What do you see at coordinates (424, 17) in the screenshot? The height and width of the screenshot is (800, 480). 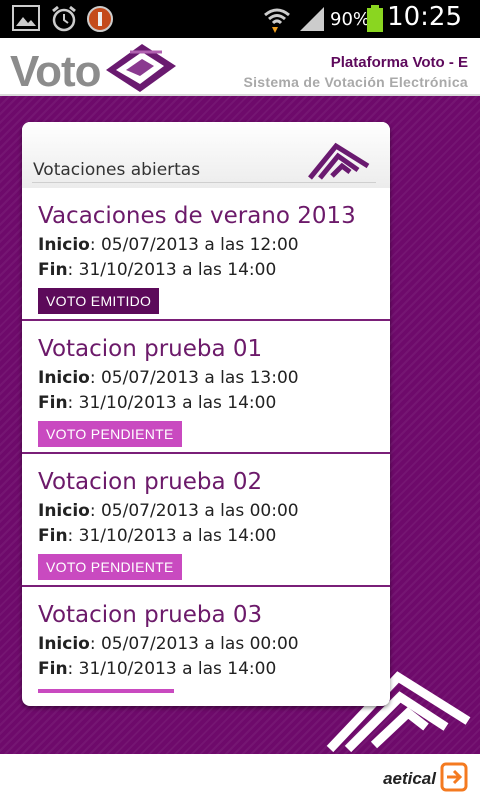 I see `clock-time: 10:25` at bounding box center [424, 17].